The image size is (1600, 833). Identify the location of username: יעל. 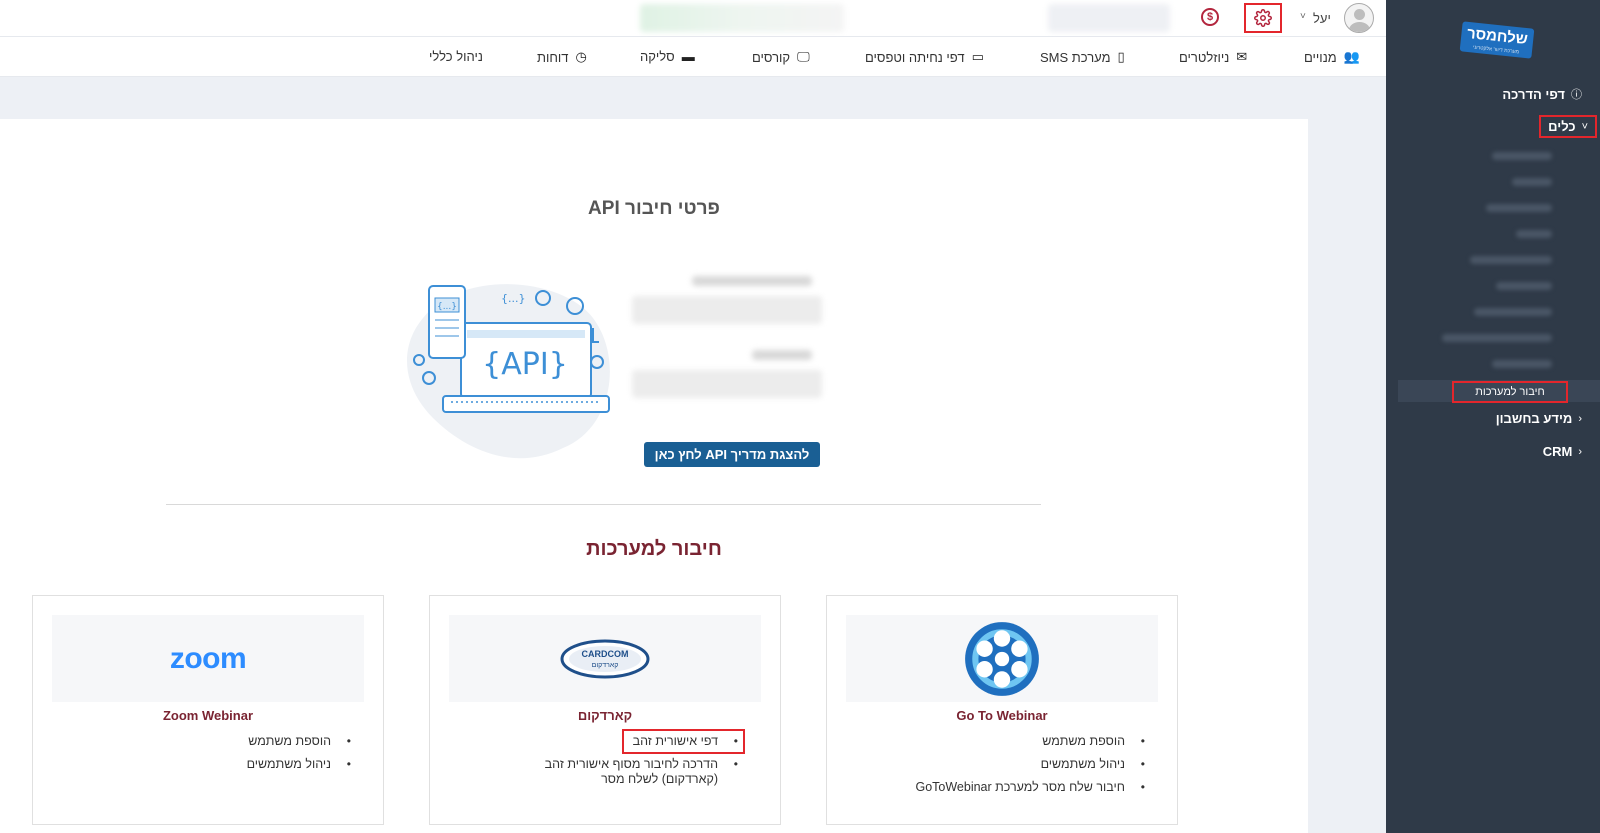
(1322, 18).